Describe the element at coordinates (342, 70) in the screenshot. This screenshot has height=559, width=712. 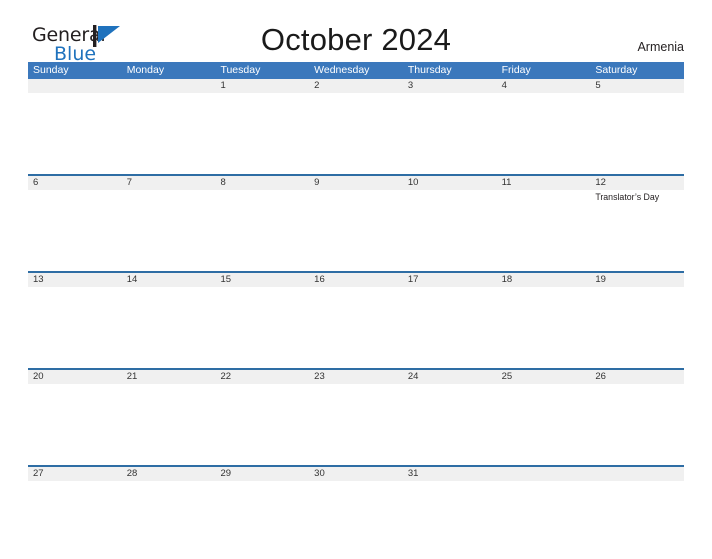
I see `weekday-header-wednesday: Wednesday` at that location.